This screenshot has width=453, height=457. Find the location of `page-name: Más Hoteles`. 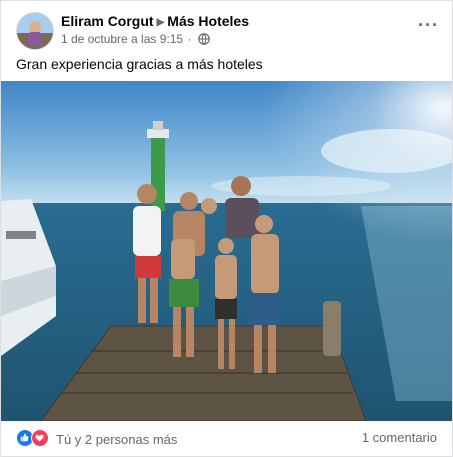

page-name: Más Hoteles is located at coordinates (208, 21).